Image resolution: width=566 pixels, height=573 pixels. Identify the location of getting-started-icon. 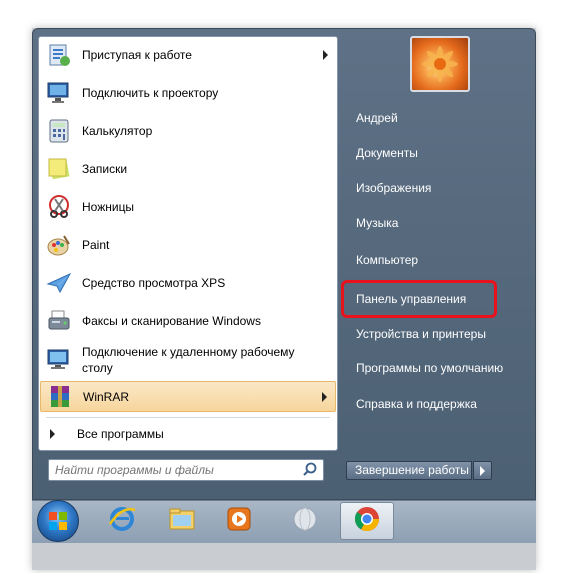
(59, 55).